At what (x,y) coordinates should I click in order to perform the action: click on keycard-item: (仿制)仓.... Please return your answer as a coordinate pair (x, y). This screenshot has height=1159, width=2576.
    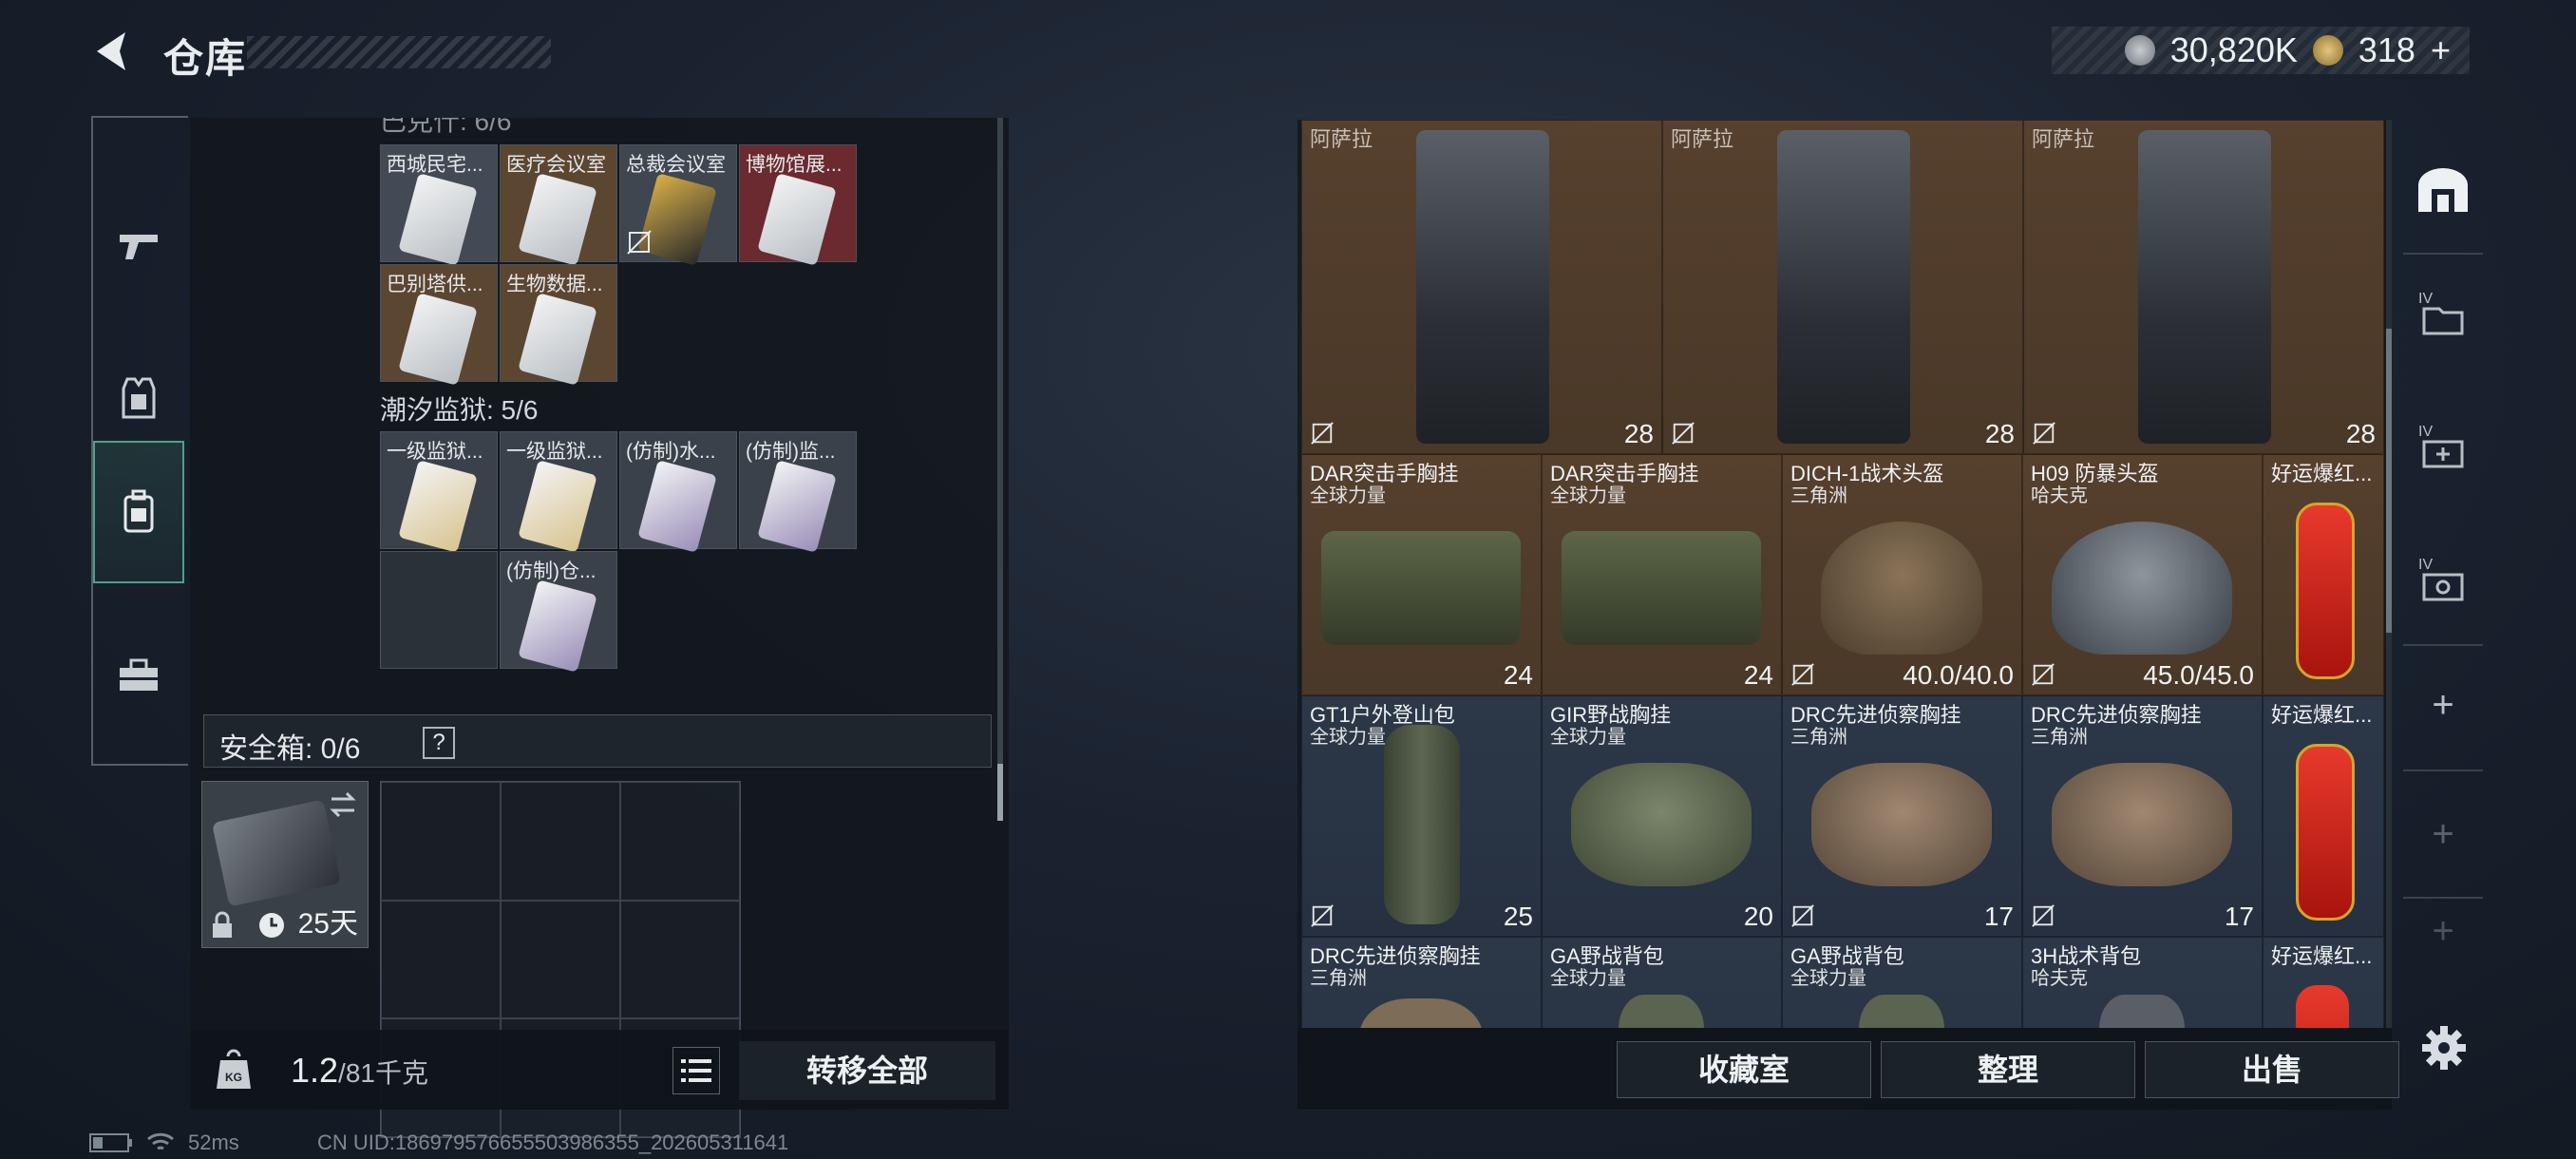
    Looking at the image, I should click on (558, 612).